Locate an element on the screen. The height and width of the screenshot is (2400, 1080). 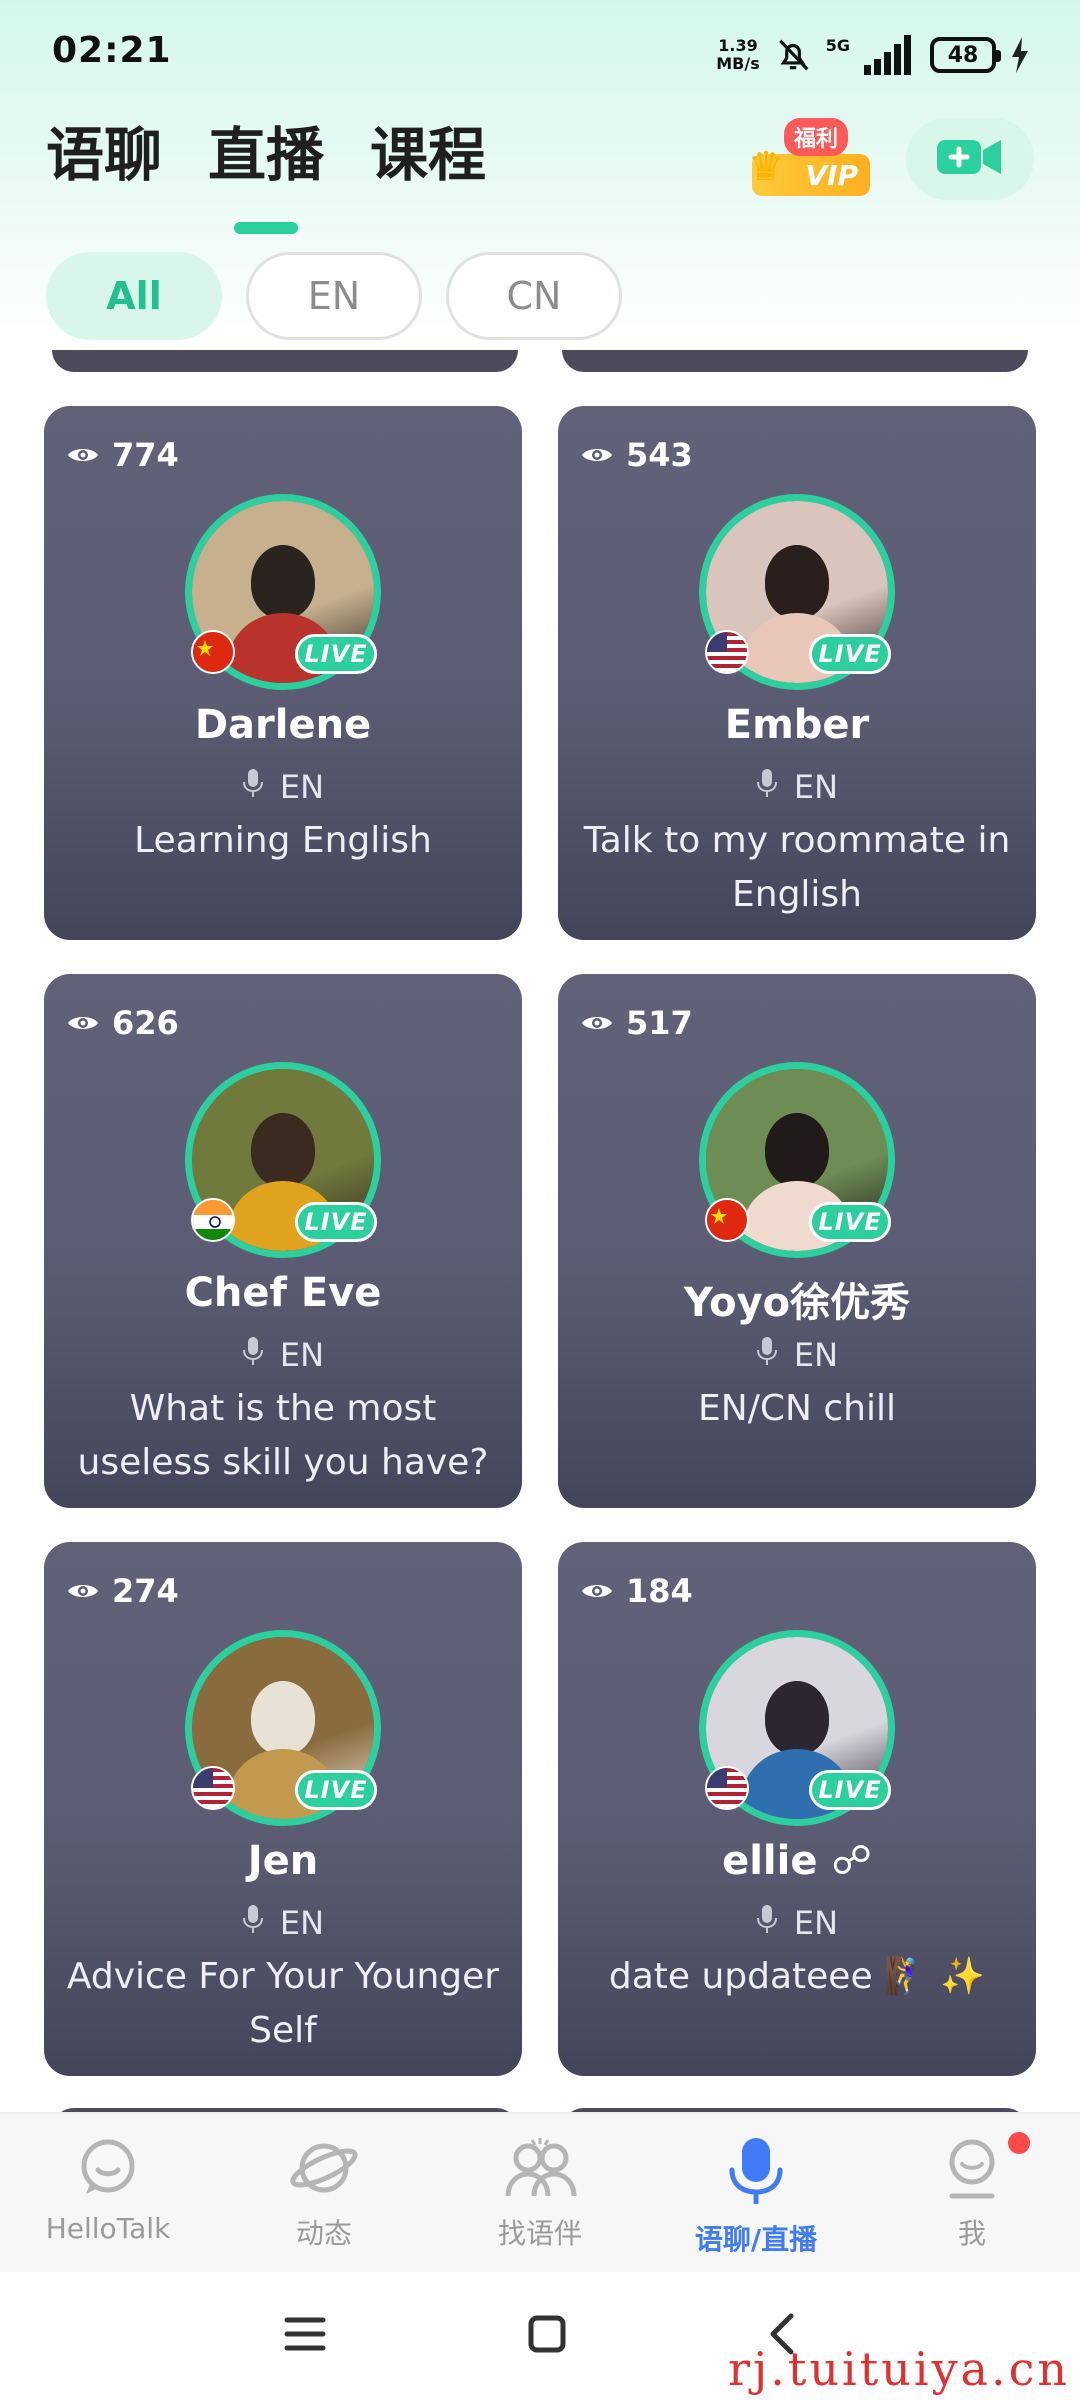
nav-find-partner: 找语伴 is located at coordinates (540, 2193).